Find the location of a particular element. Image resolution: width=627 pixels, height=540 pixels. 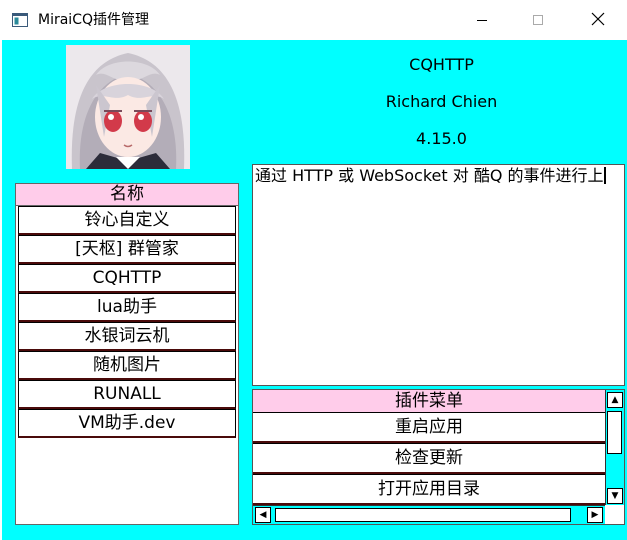

horizontal-scrollbar: ◀ ▶ is located at coordinates (429, 514).